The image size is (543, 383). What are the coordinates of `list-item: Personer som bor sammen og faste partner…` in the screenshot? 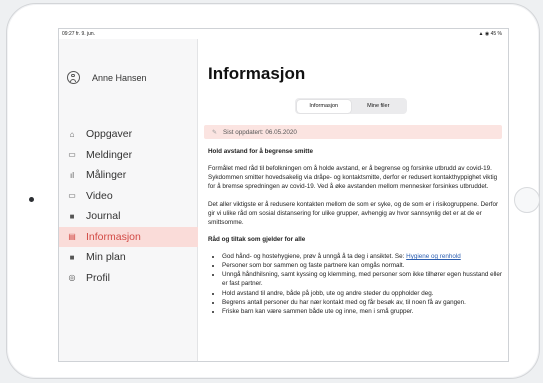 It's located at (363, 265).